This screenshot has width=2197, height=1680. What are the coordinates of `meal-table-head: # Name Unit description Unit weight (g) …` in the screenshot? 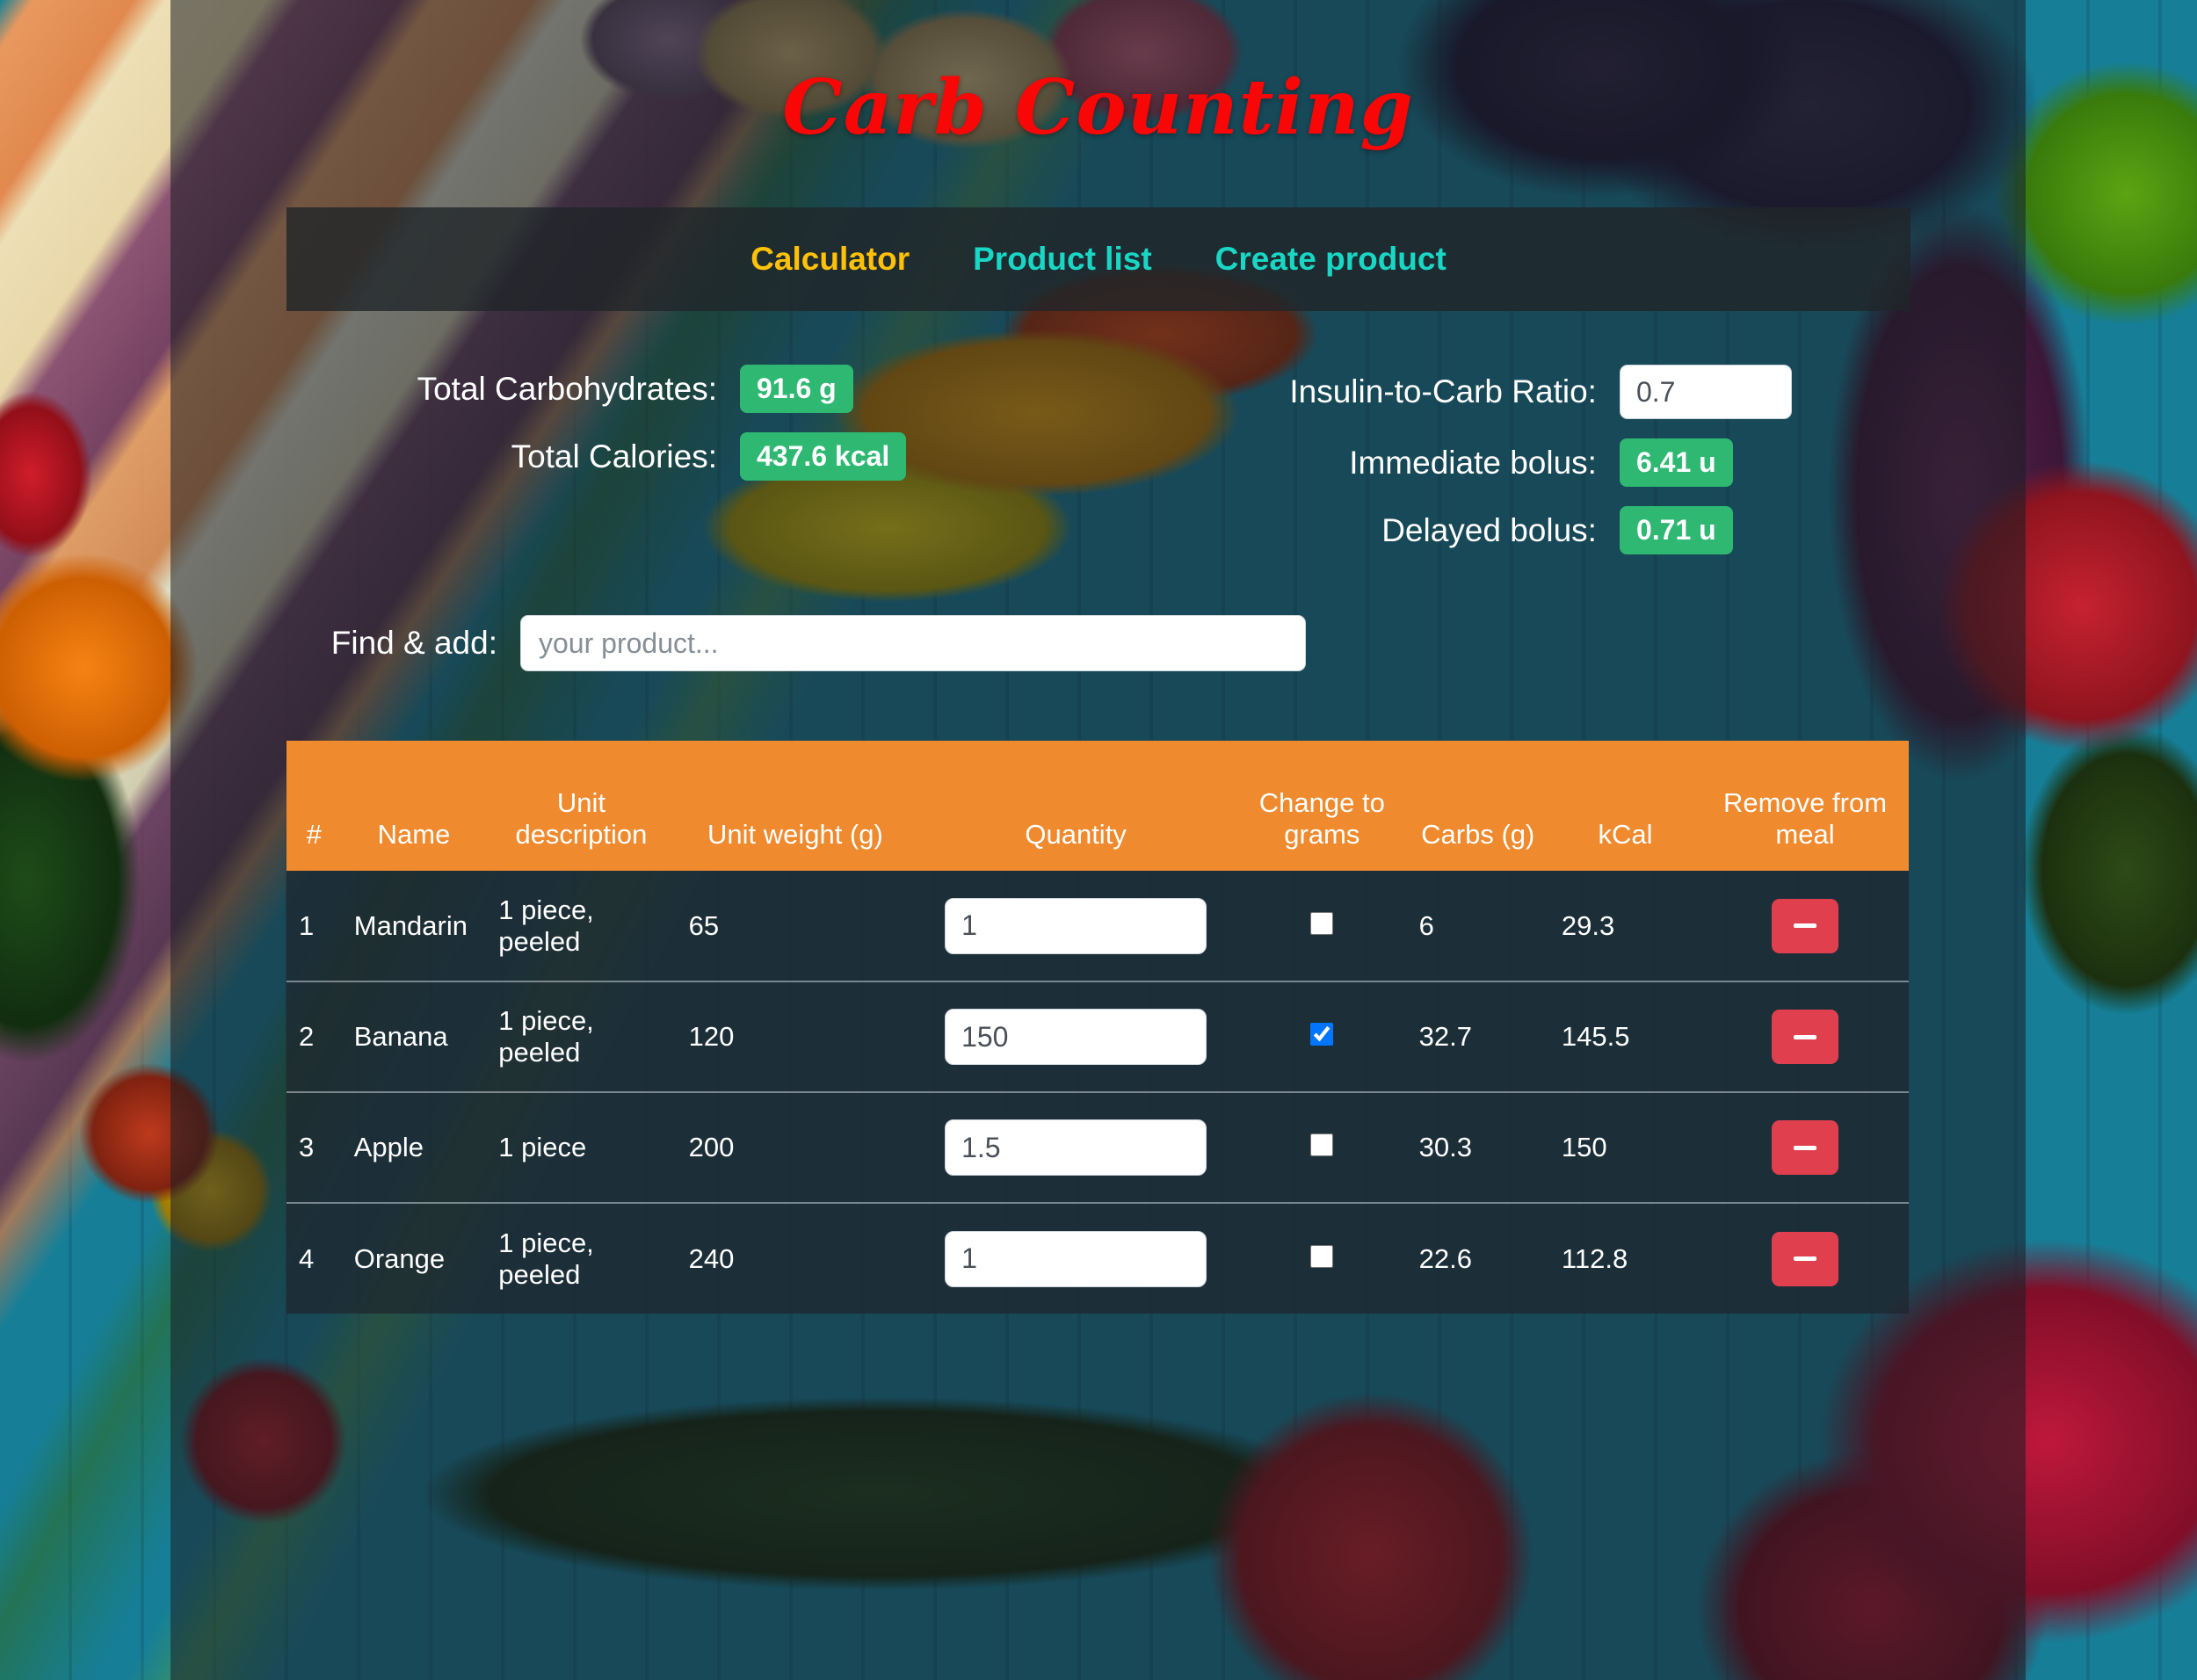 It's located at (1097, 806).